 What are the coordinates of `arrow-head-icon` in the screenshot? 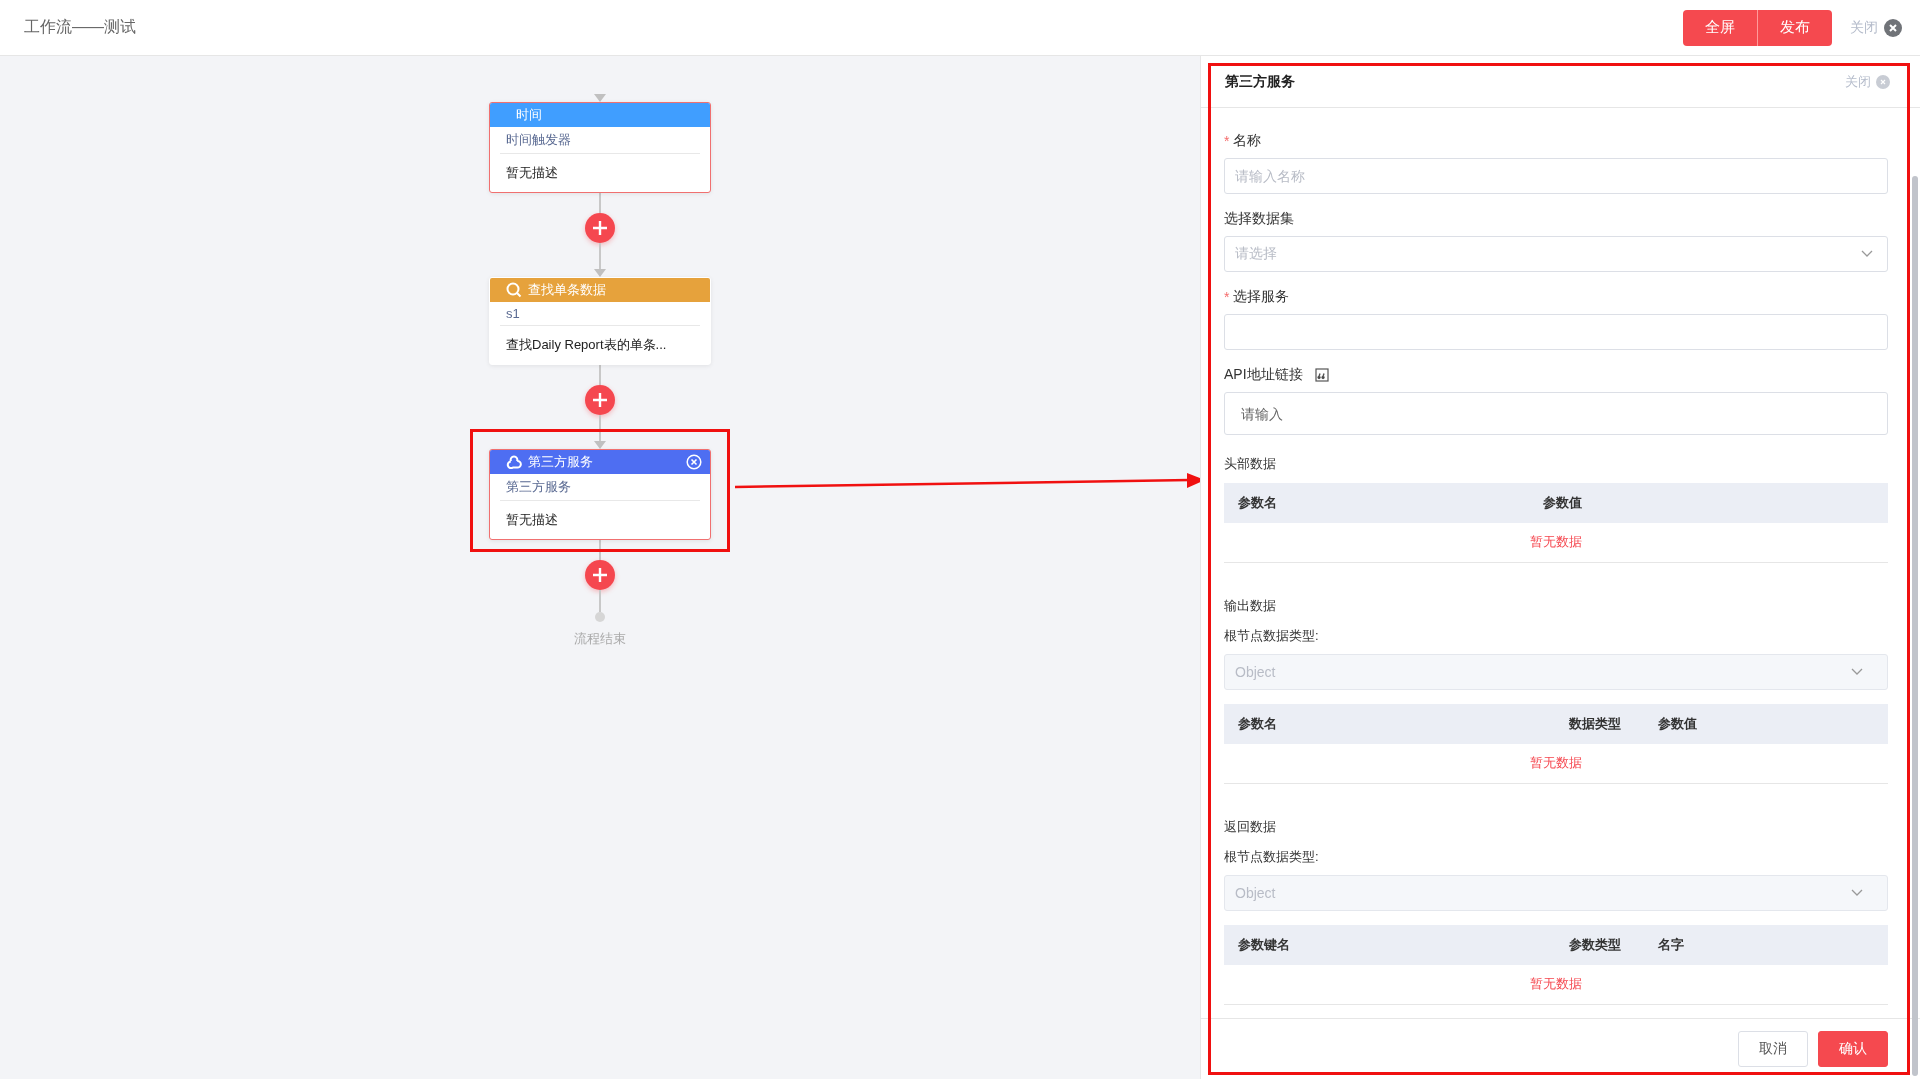 It's located at (600, 98).